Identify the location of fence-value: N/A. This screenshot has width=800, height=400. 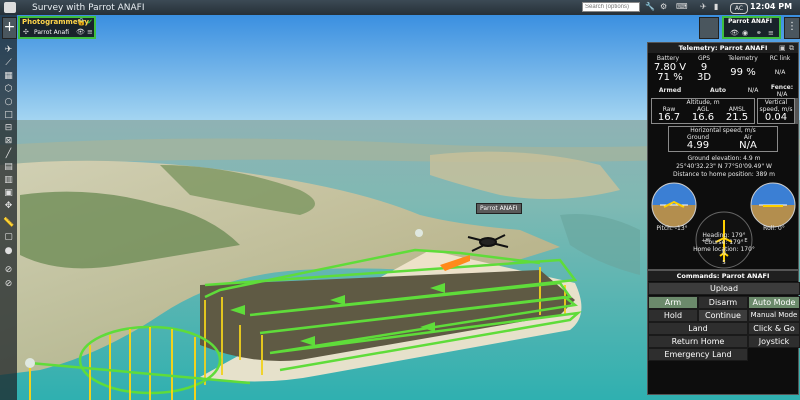
(782, 94).